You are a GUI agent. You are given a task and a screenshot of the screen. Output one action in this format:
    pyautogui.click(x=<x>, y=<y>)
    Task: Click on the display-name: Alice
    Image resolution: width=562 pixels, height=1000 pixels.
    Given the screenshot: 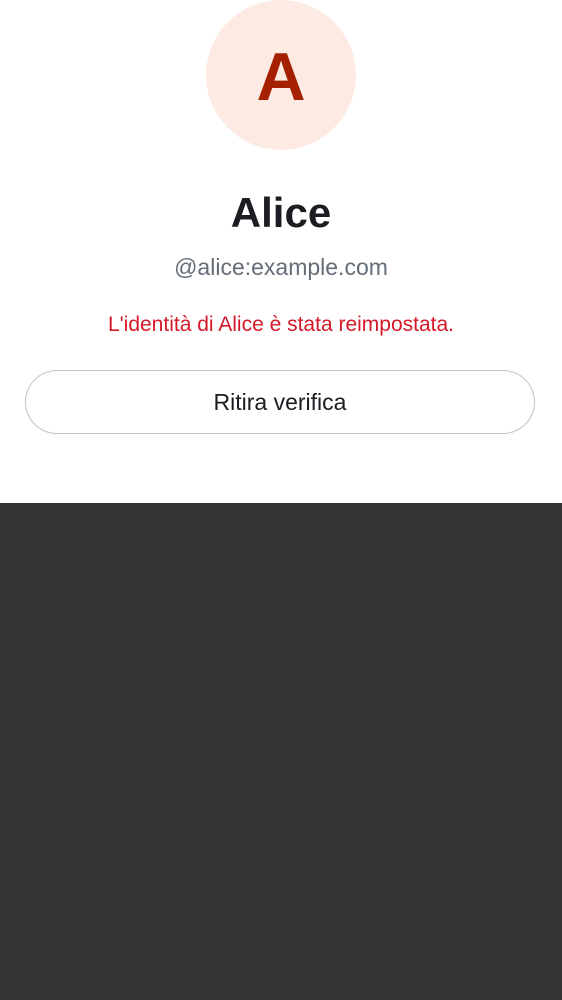 What is the action you would take?
    pyautogui.click(x=281, y=212)
    